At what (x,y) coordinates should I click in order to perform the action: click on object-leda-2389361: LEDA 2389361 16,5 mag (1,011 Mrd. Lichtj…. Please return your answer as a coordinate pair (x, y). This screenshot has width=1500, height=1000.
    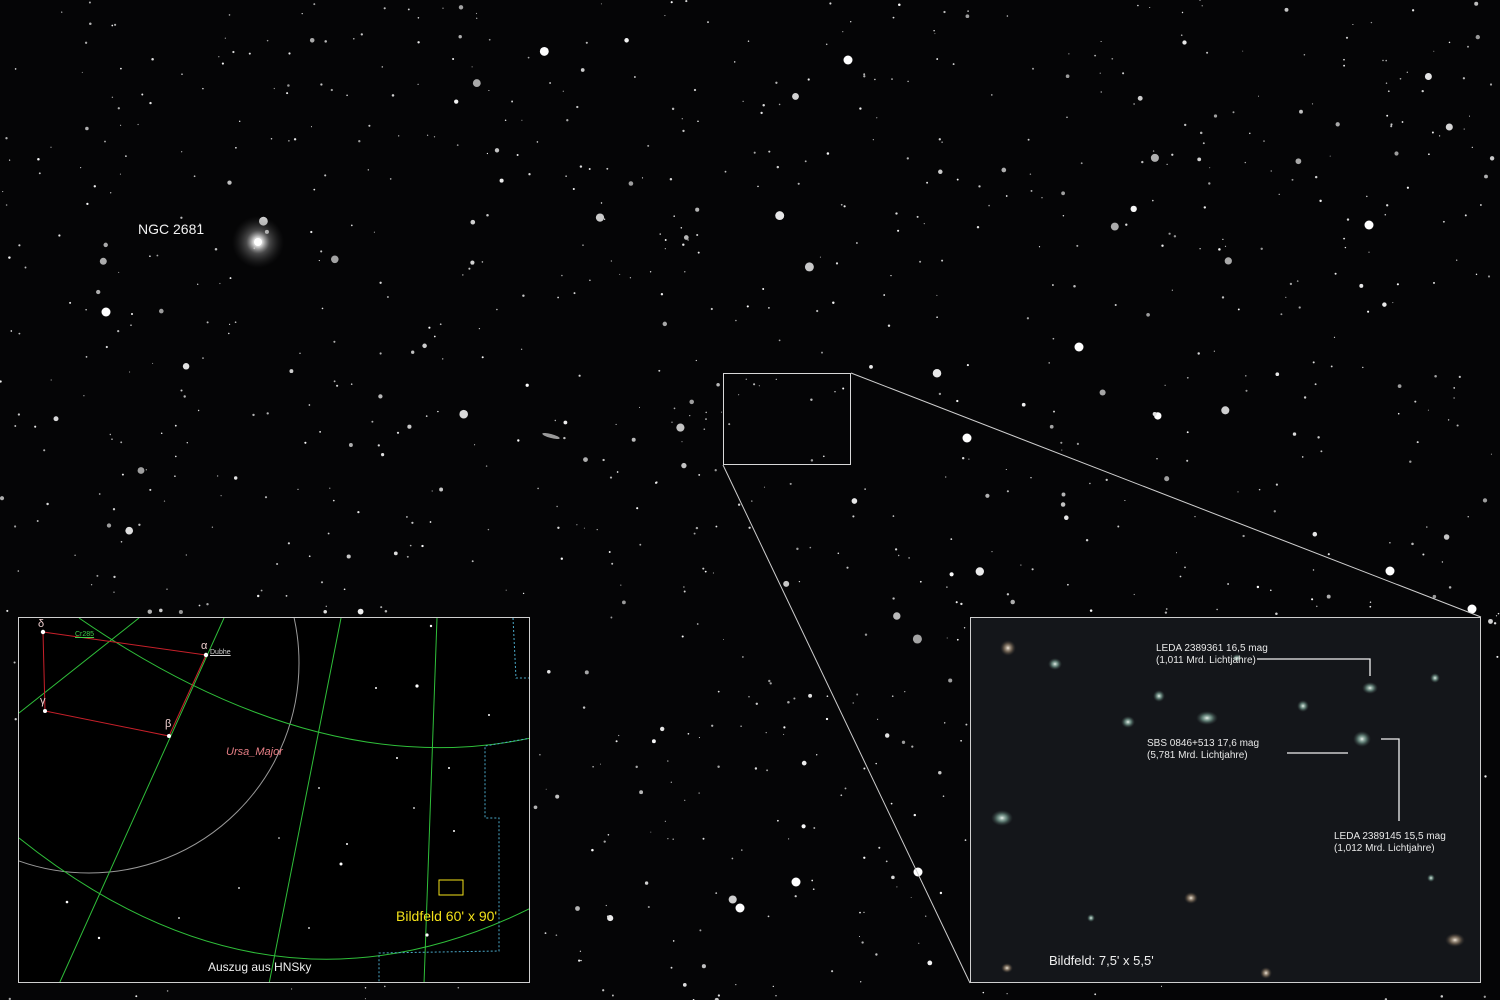
    Looking at the image, I should click on (1212, 654).